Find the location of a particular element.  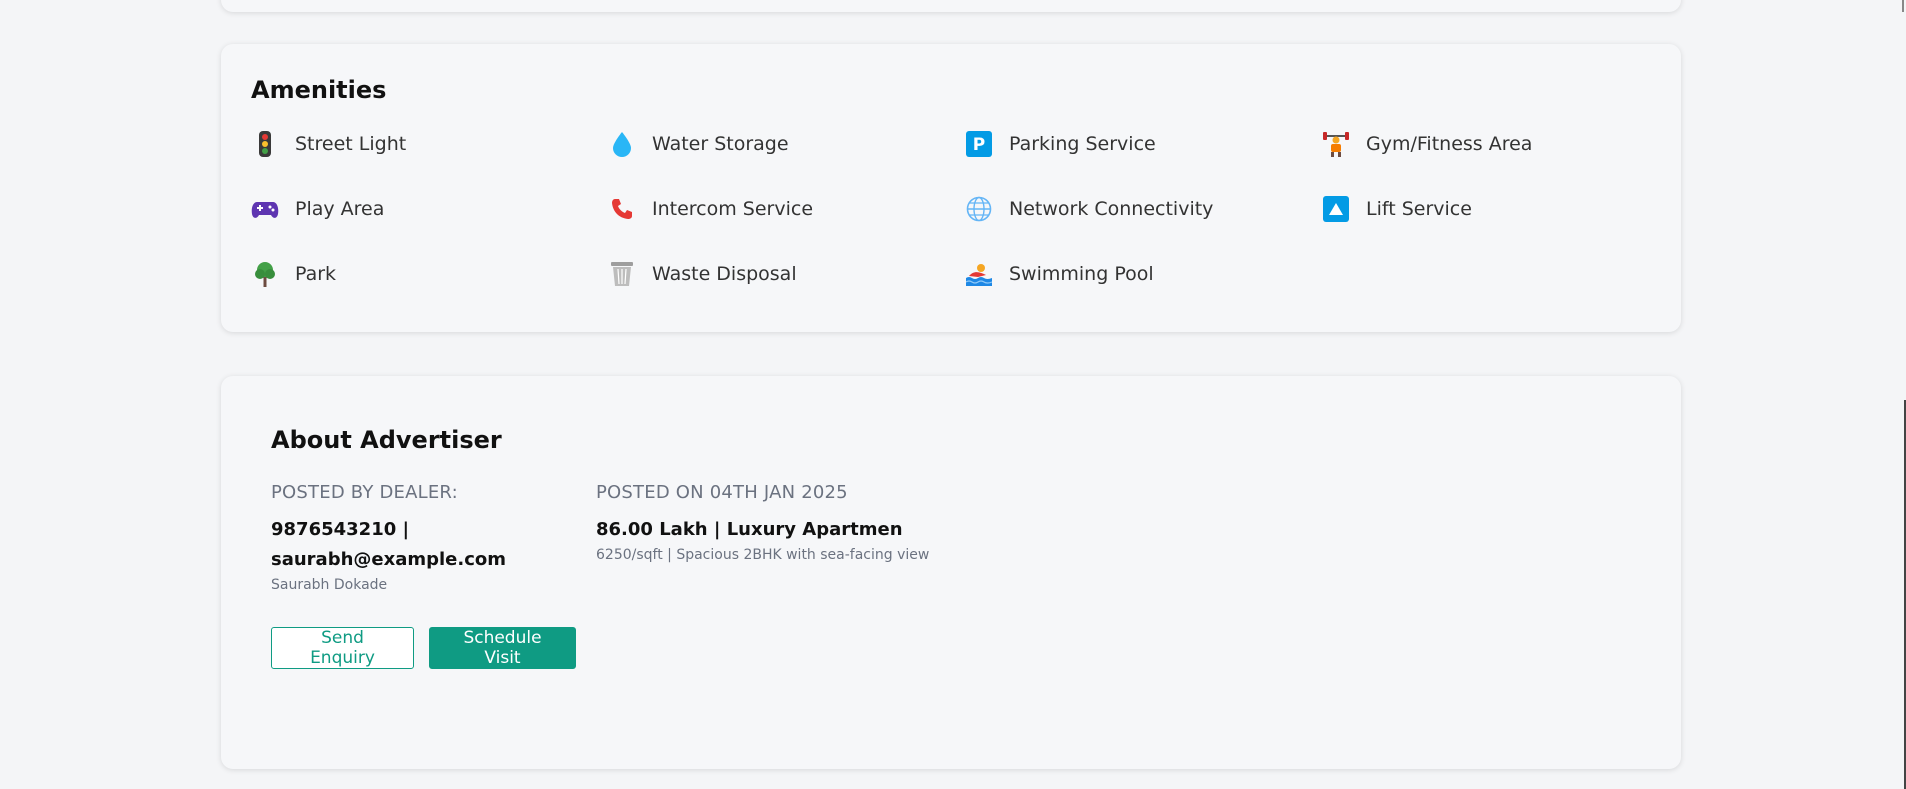

up-arrow-icon is located at coordinates (1336, 209).